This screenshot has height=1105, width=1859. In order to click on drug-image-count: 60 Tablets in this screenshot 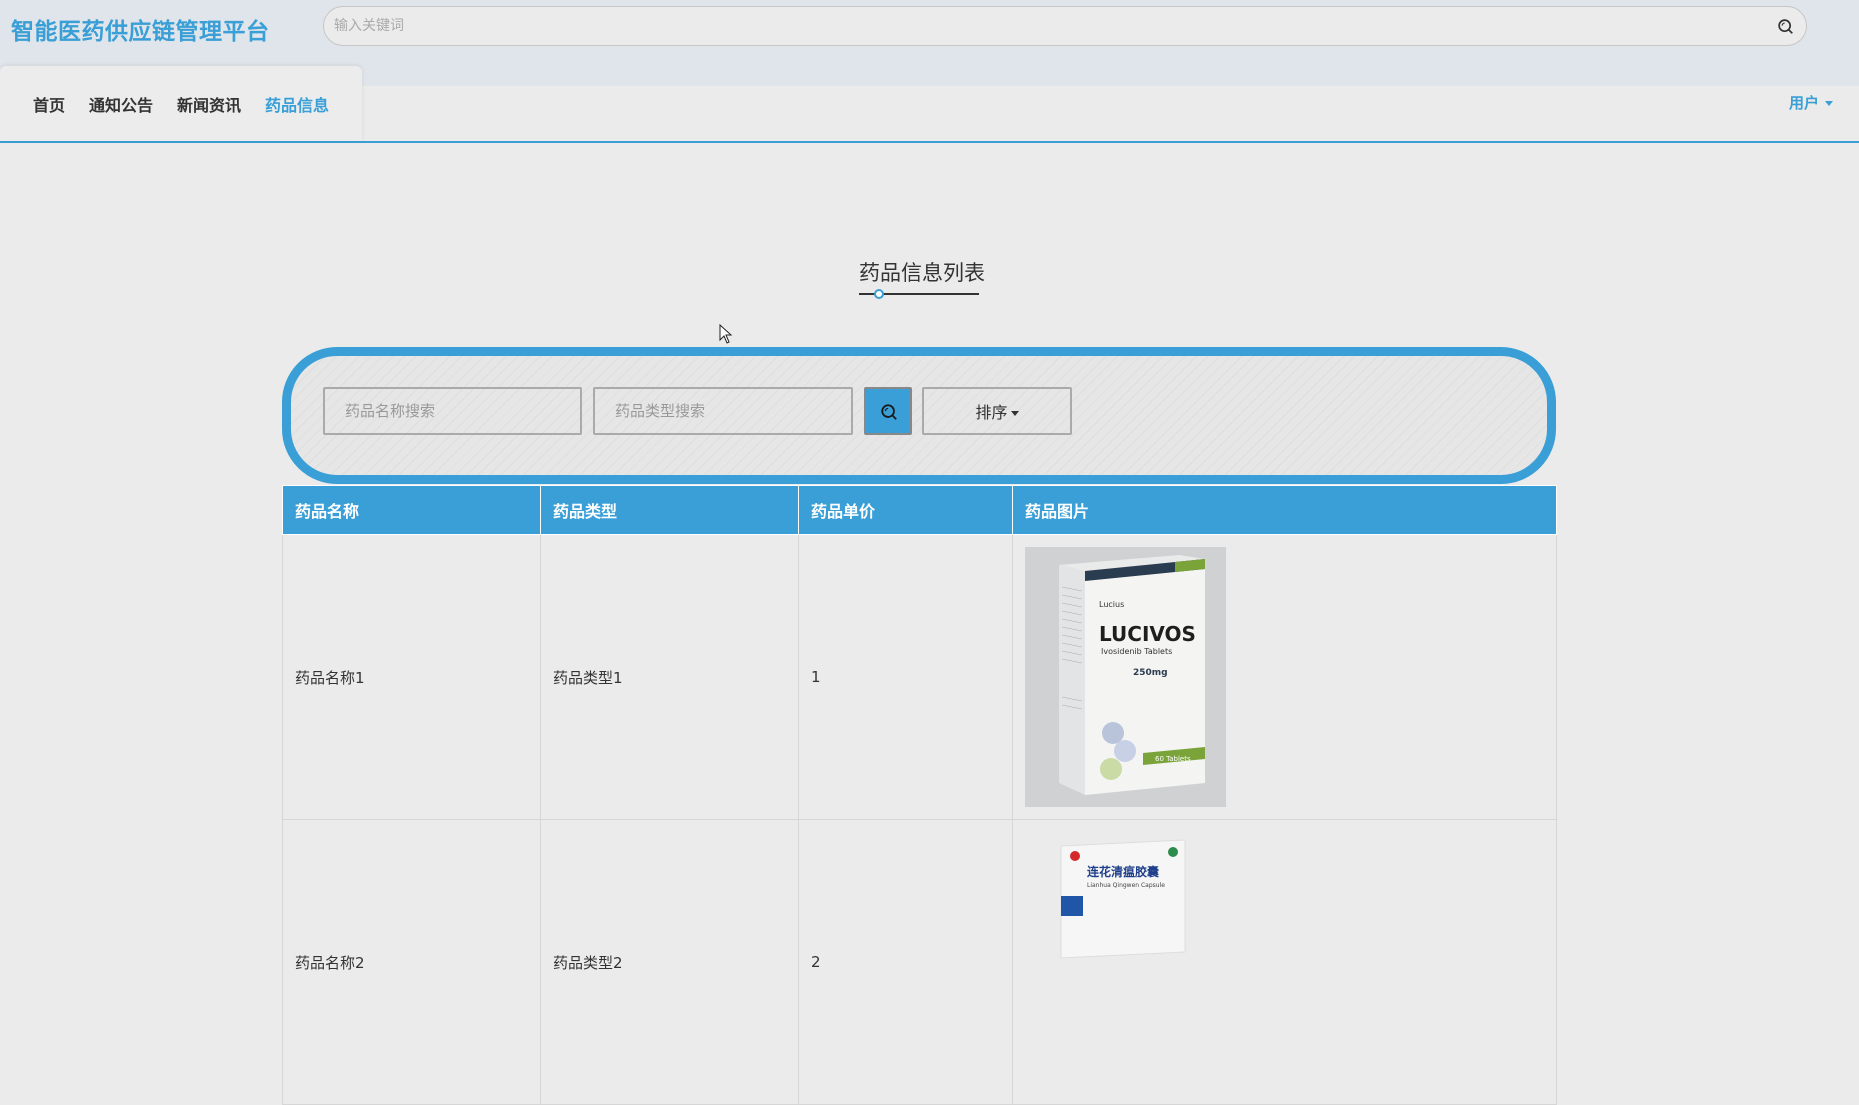, I will do `click(1173, 759)`.